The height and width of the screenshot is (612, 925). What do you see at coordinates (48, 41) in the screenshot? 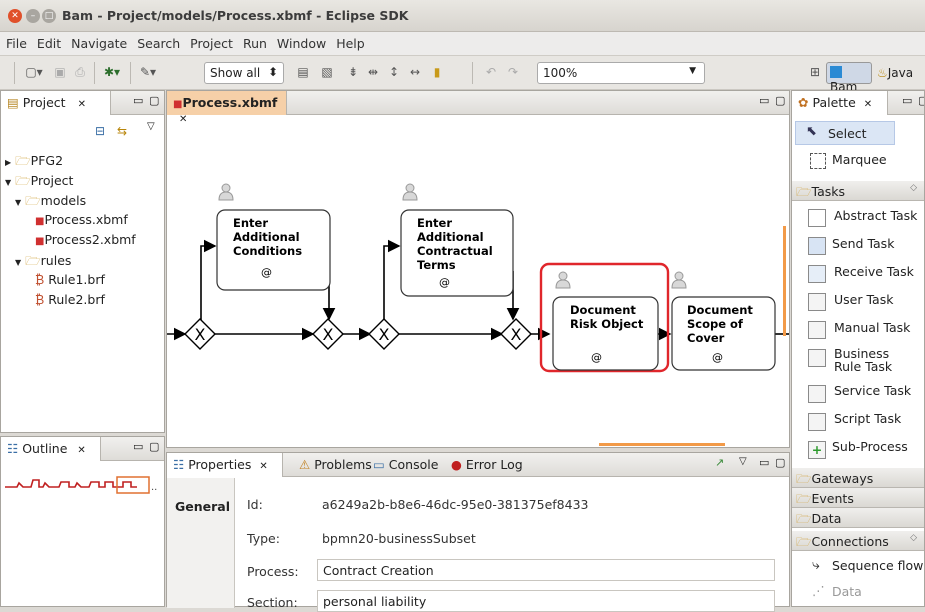
I see `menu-edit: Edit` at bounding box center [48, 41].